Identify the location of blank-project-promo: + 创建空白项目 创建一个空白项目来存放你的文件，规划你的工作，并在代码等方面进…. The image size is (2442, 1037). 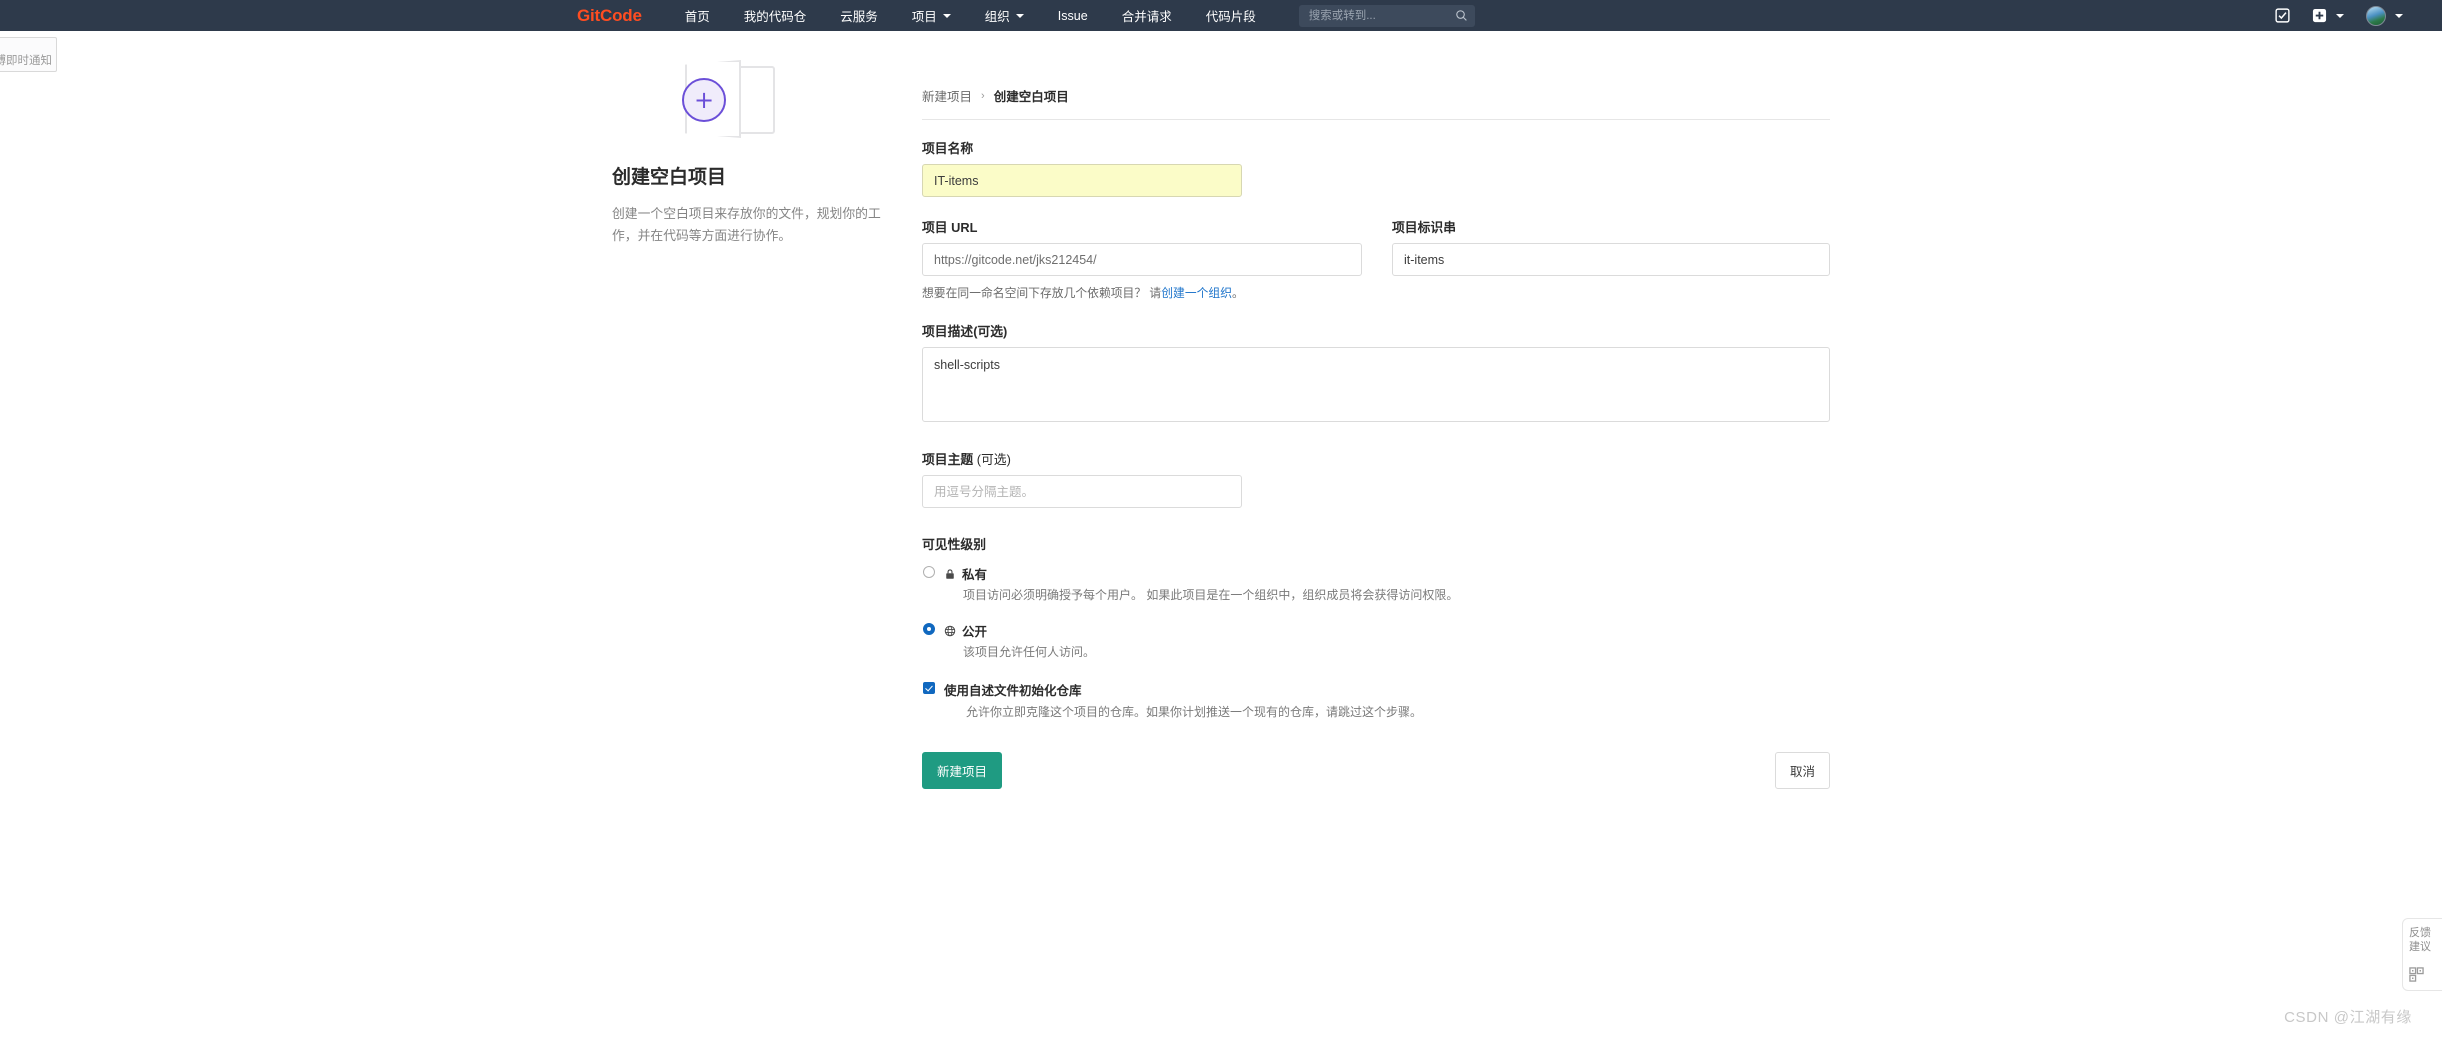
(757, 154).